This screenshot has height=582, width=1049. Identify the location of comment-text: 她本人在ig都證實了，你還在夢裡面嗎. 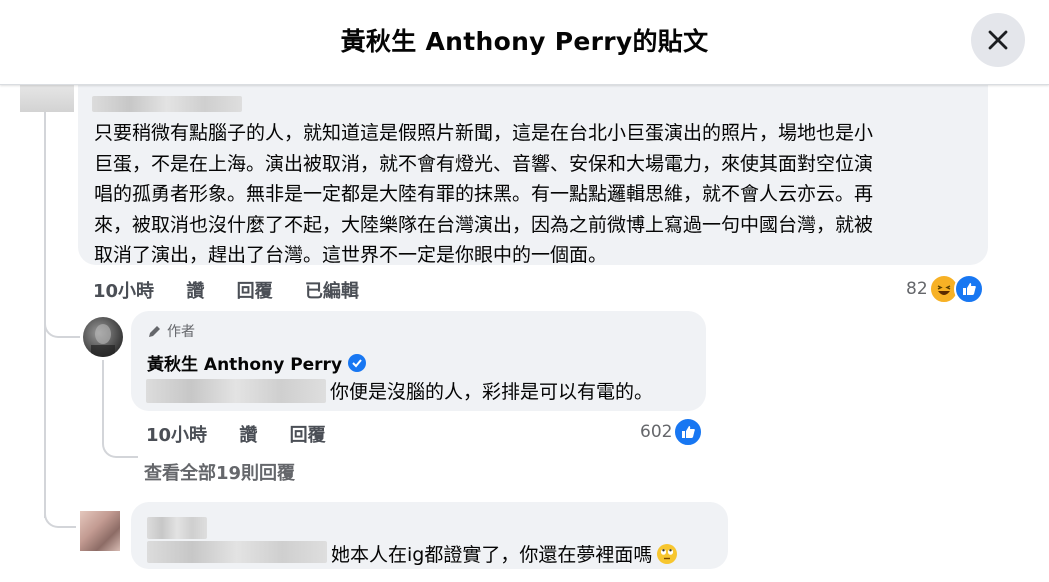
(504, 553).